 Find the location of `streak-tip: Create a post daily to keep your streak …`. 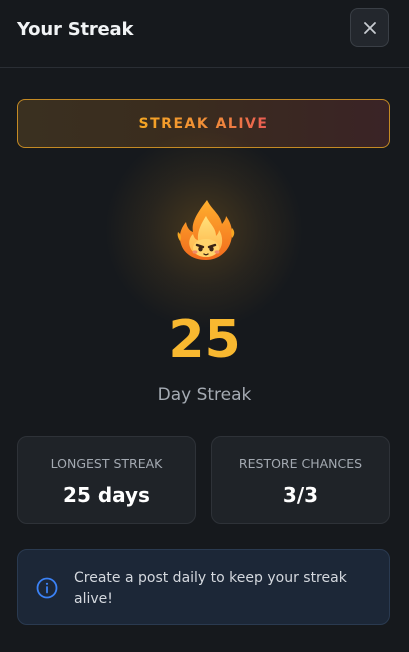

streak-tip: Create a post daily to keep your streak … is located at coordinates (203, 587).